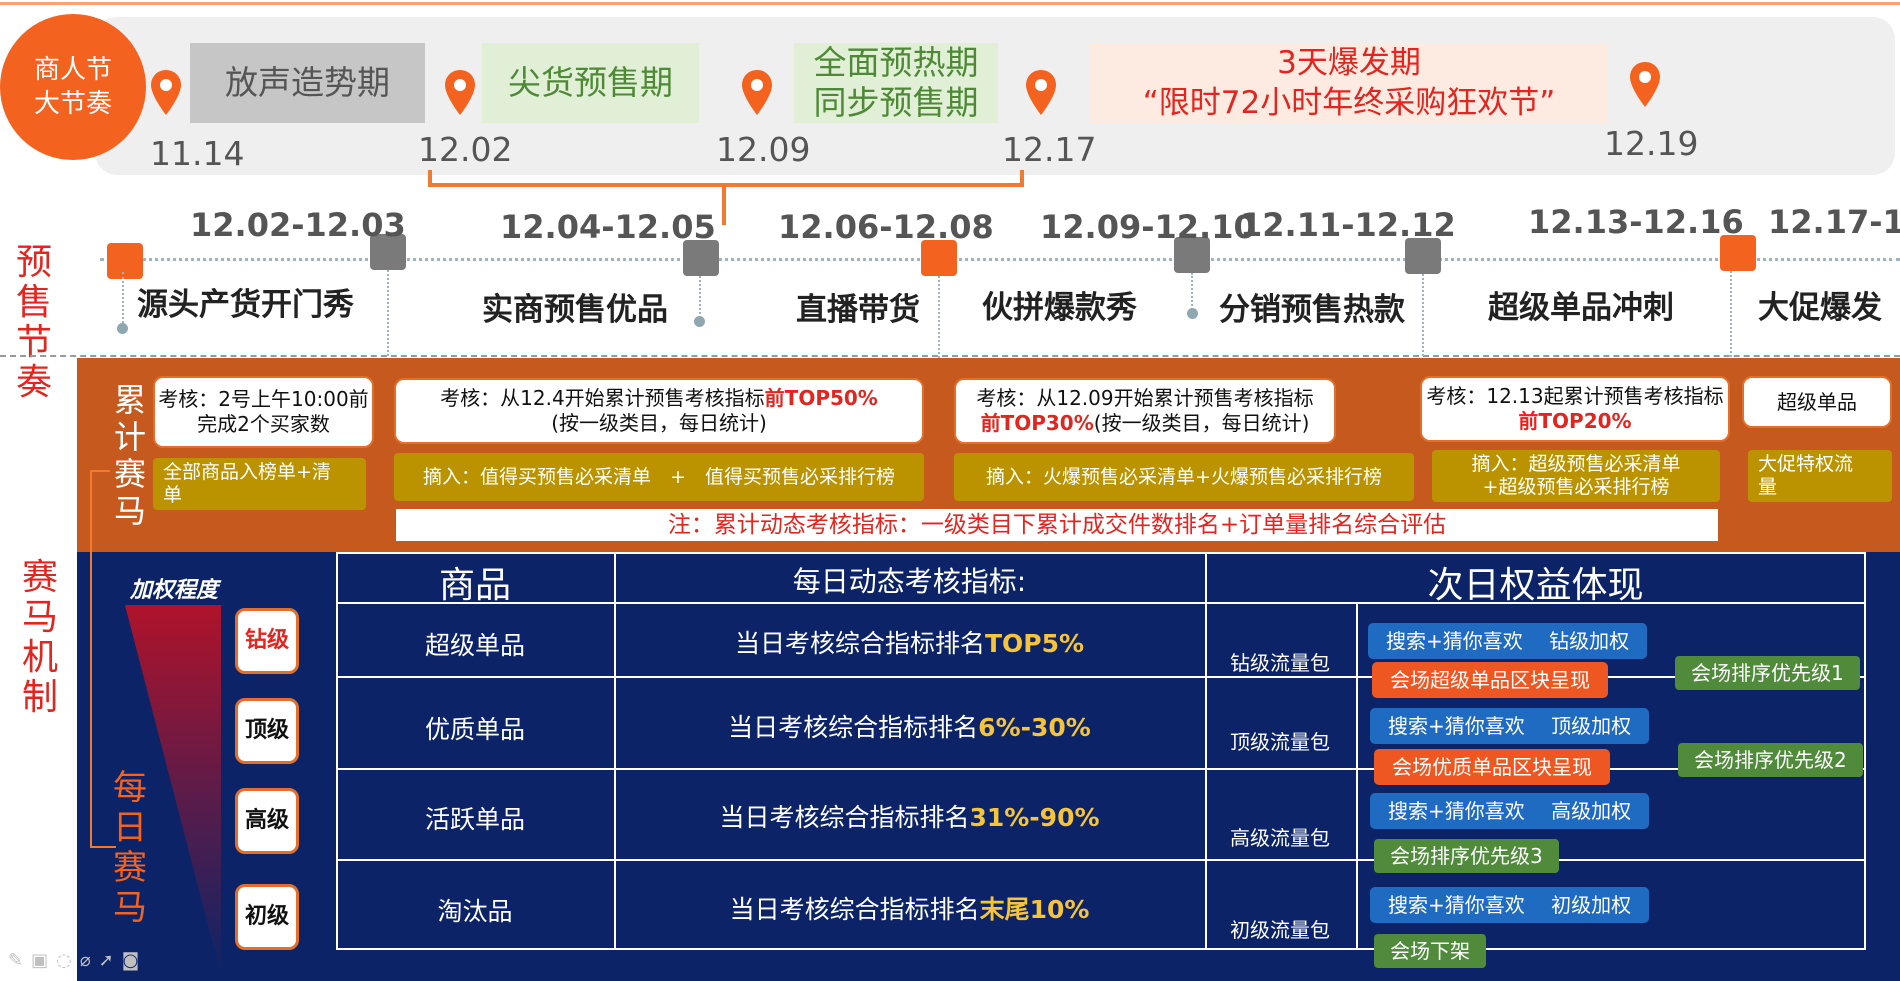 This screenshot has width=1900, height=981. I want to click on stage-marker, so click(125, 261).